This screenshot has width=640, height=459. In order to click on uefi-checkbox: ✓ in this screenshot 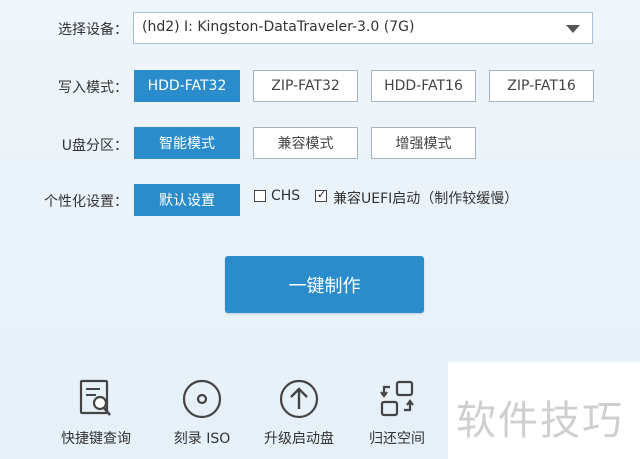, I will do `click(321, 195)`.